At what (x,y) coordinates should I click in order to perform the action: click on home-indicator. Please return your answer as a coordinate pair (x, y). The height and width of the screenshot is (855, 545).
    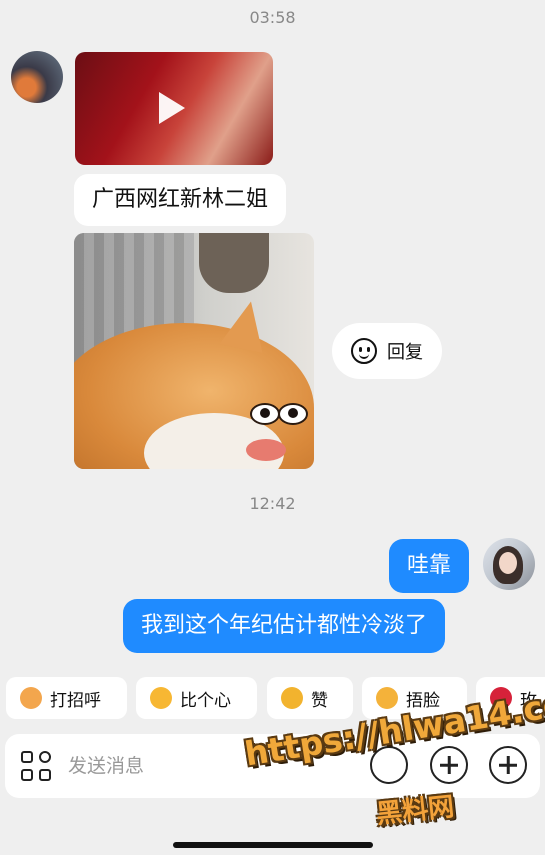
    Looking at the image, I should click on (273, 845).